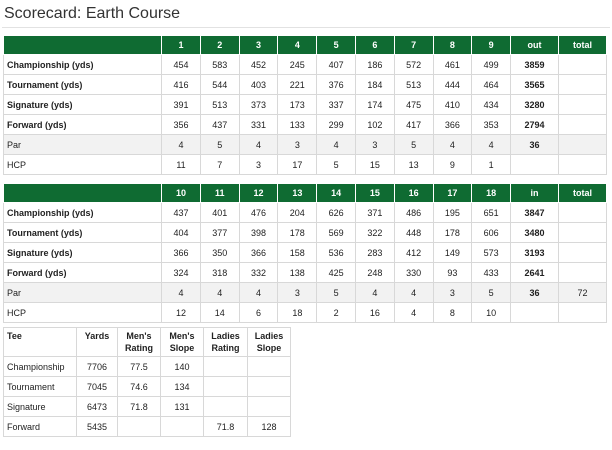  Describe the element at coordinates (374, 193) in the screenshot. I see `hole-header: 15` at that location.